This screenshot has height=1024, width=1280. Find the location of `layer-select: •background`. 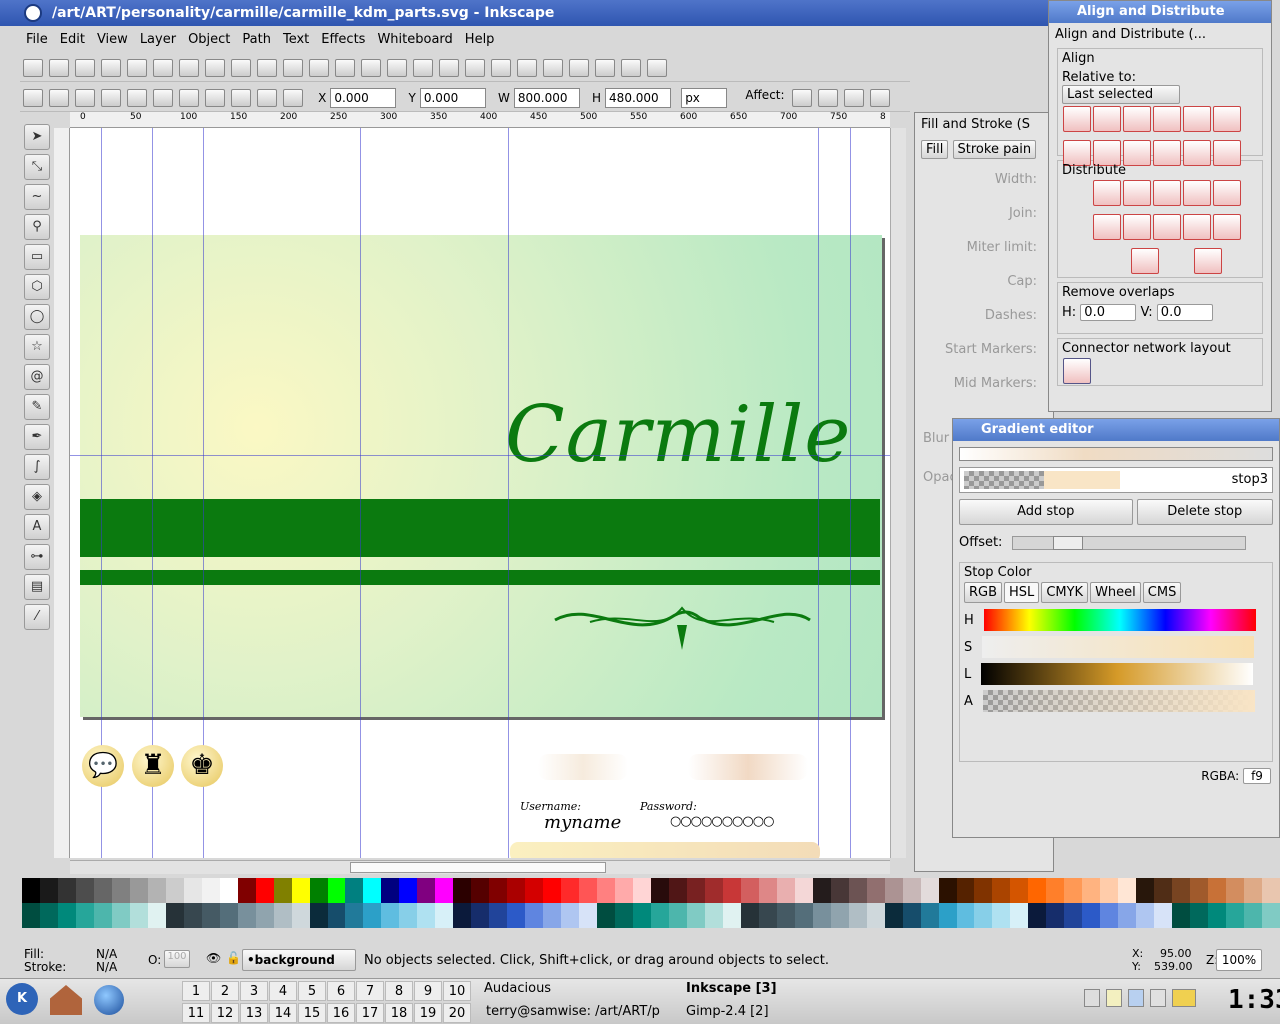

layer-select: •background is located at coordinates (299, 960).